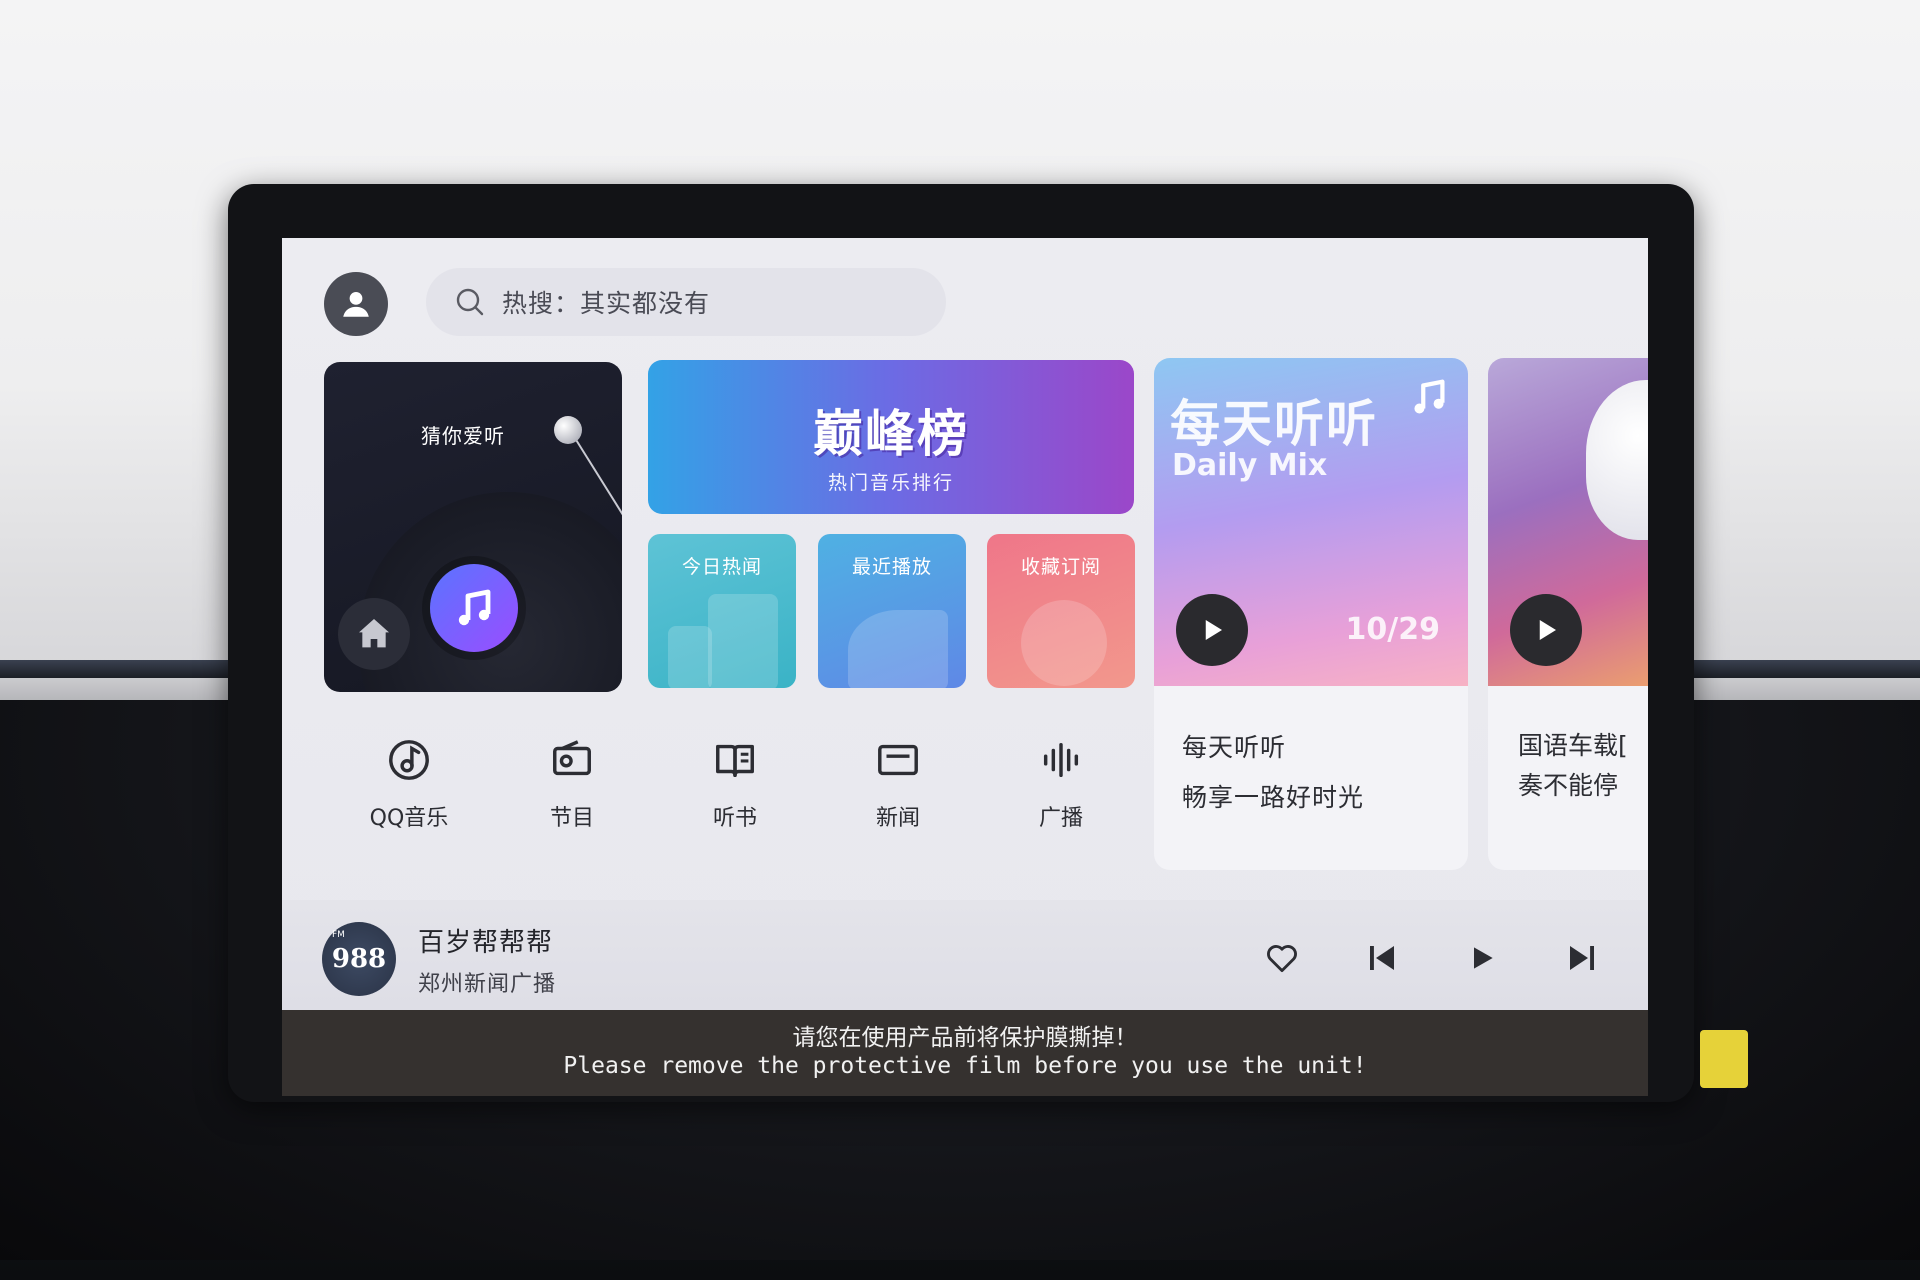  What do you see at coordinates (409, 782) in the screenshot?
I see `category-qq-music: QQ音乐` at bounding box center [409, 782].